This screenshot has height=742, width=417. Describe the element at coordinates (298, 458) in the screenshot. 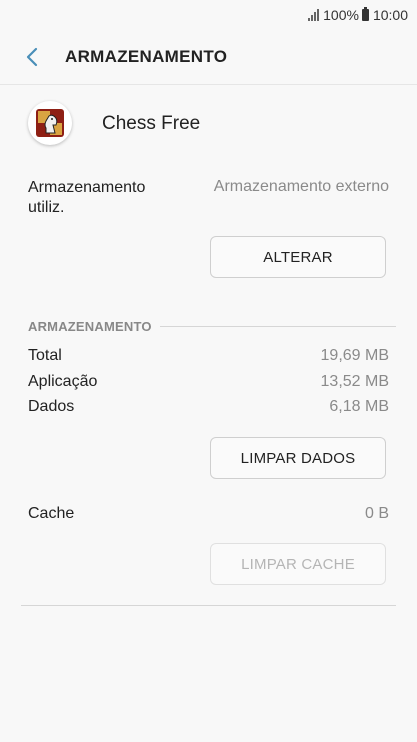

I see `clear-data-button: LIMPAR DADOS` at that location.